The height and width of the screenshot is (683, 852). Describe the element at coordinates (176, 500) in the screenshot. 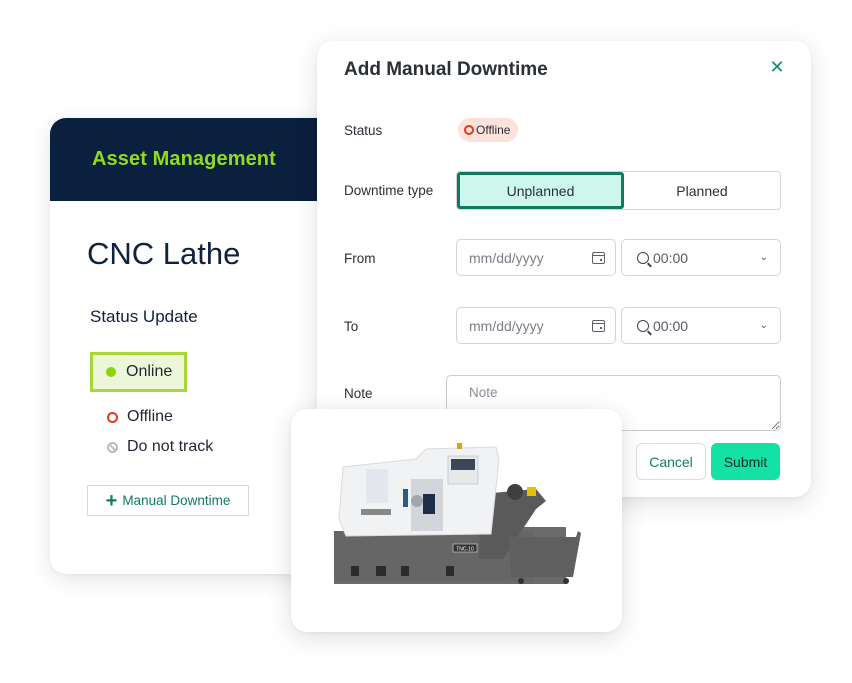

I see `manual-downtime-label: Manual Downtime` at that location.